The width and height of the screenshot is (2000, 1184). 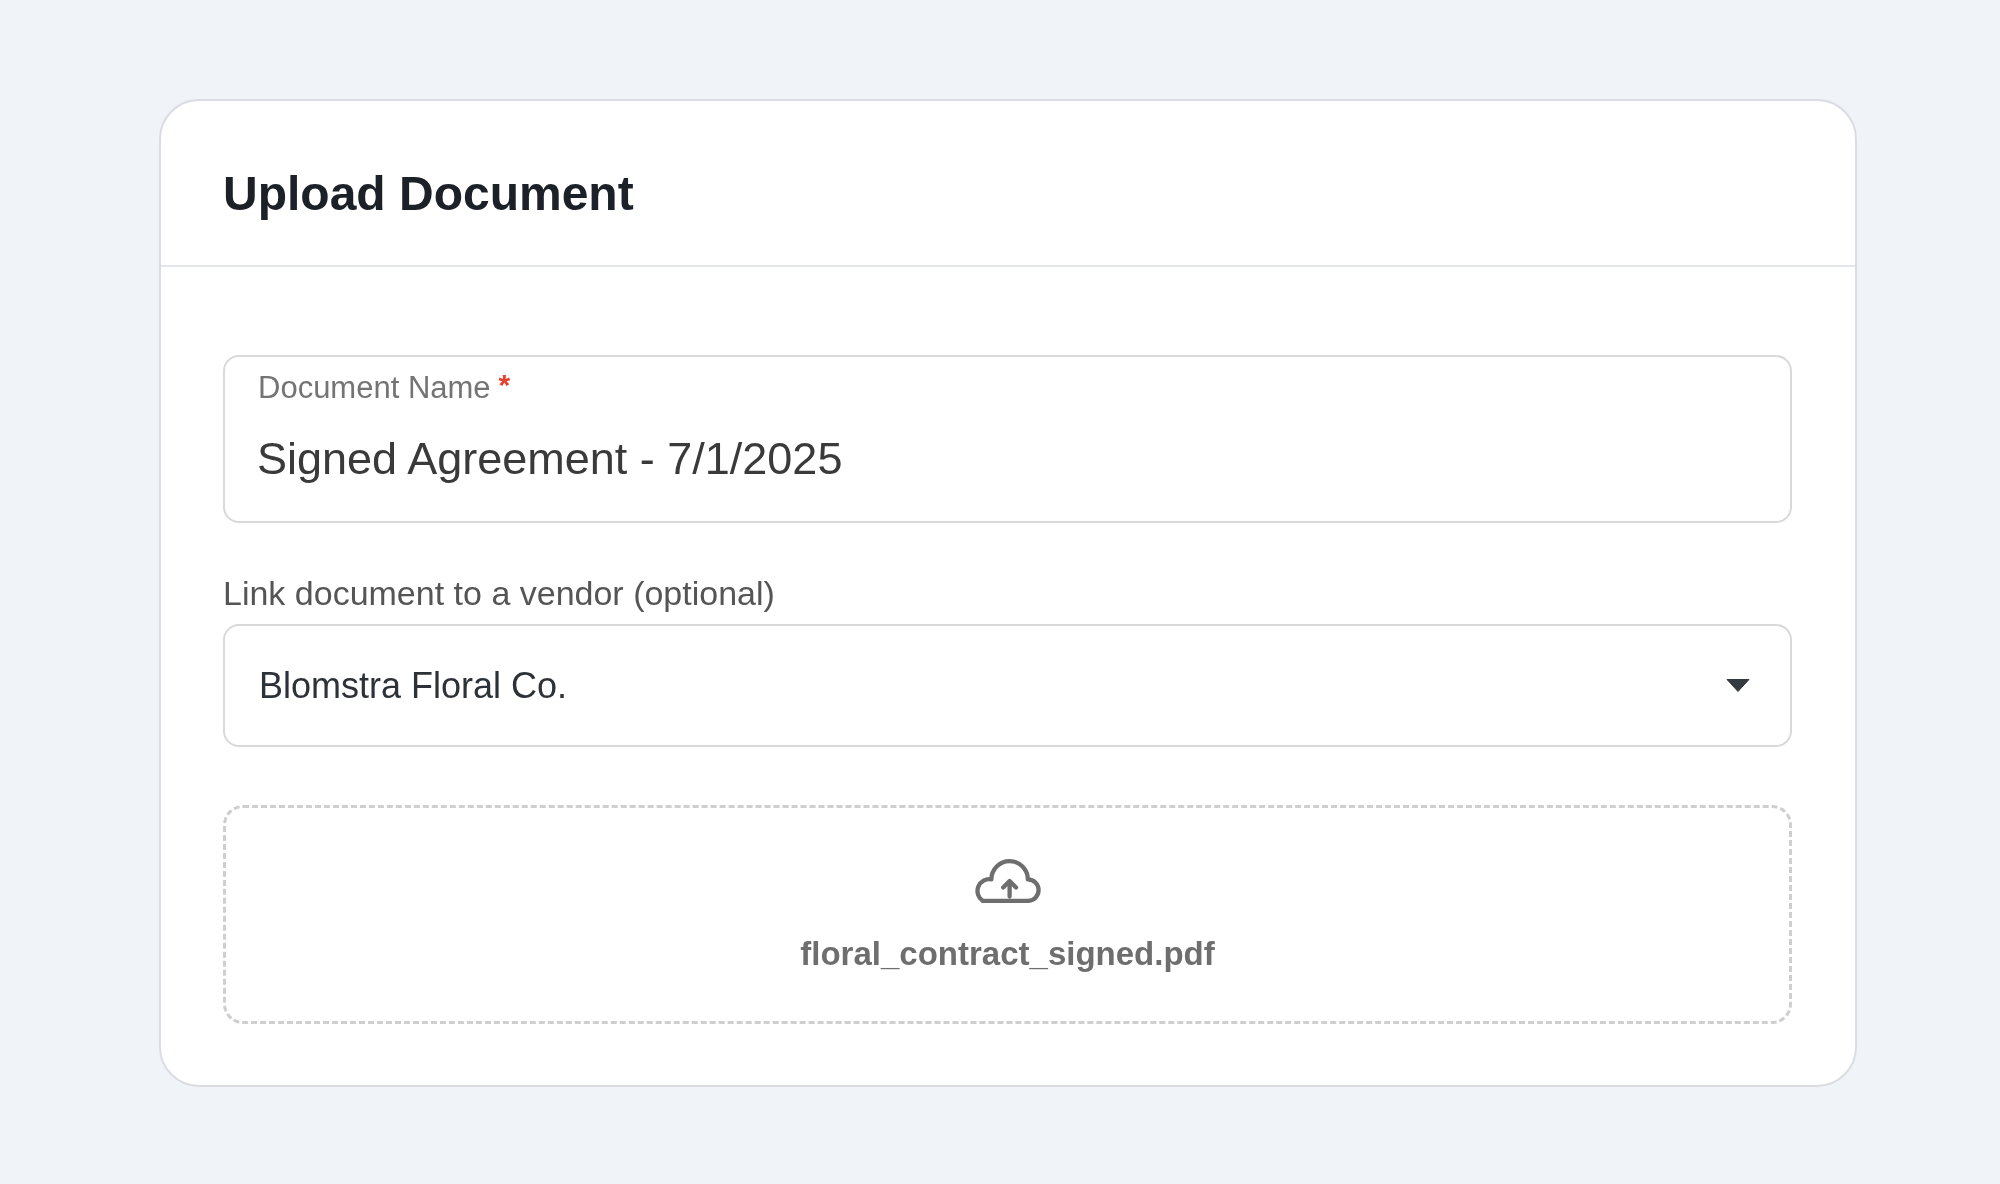 I want to click on required-mark: *, so click(x=504, y=385).